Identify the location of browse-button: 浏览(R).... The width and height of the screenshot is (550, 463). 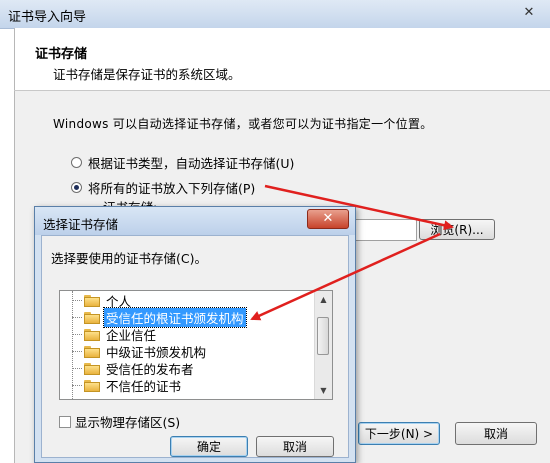
(457, 229).